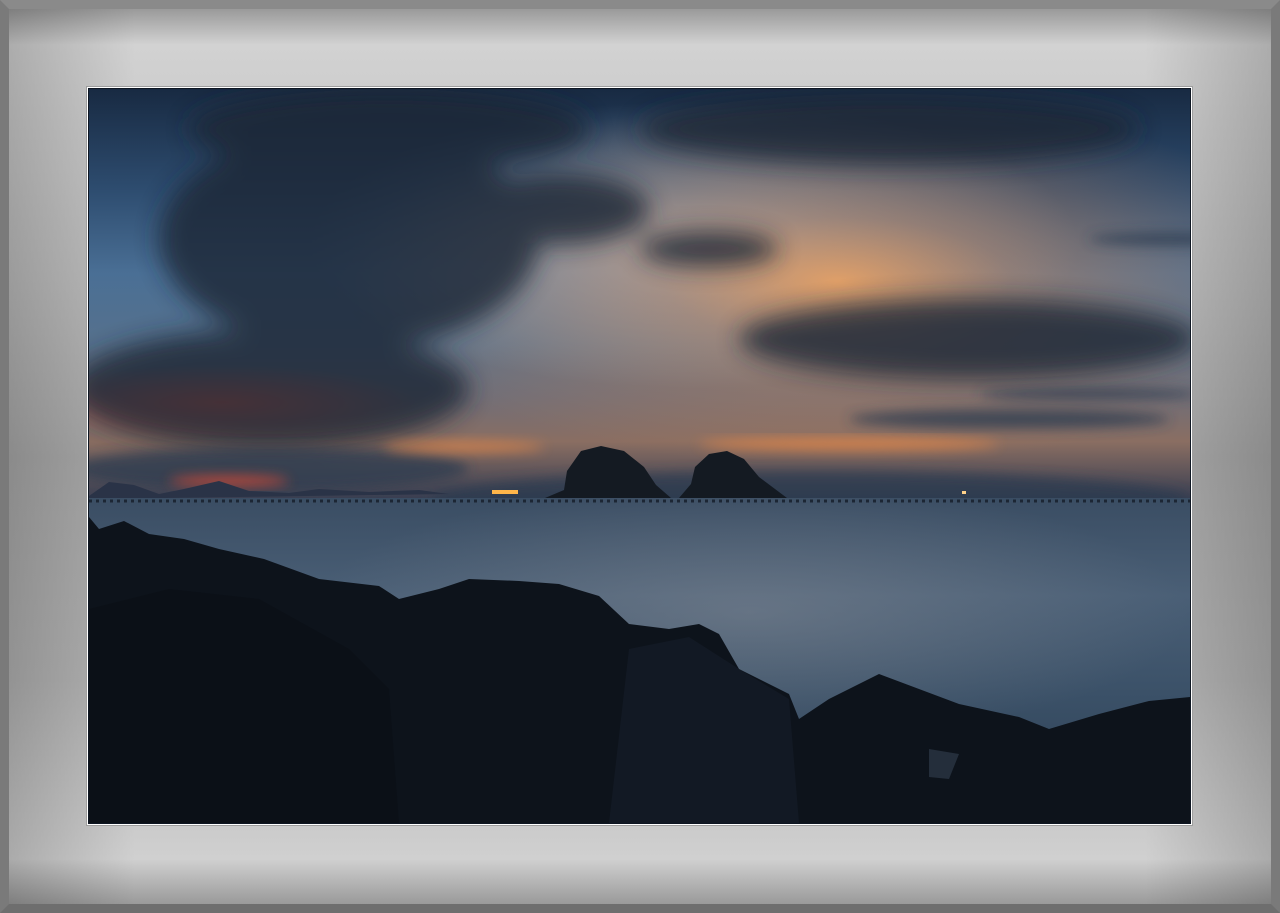 This screenshot has width=1280, height=913. What do you see at coordinates (964, 492) in the screenshot?
I see `distant-buoy-light` at bounding box center [964, 492].